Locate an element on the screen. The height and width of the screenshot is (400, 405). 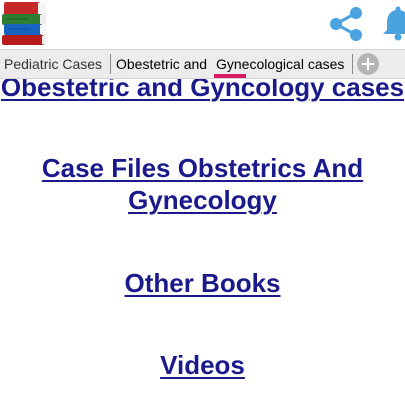
books-stack-icon is located at coordinates (25, 24).